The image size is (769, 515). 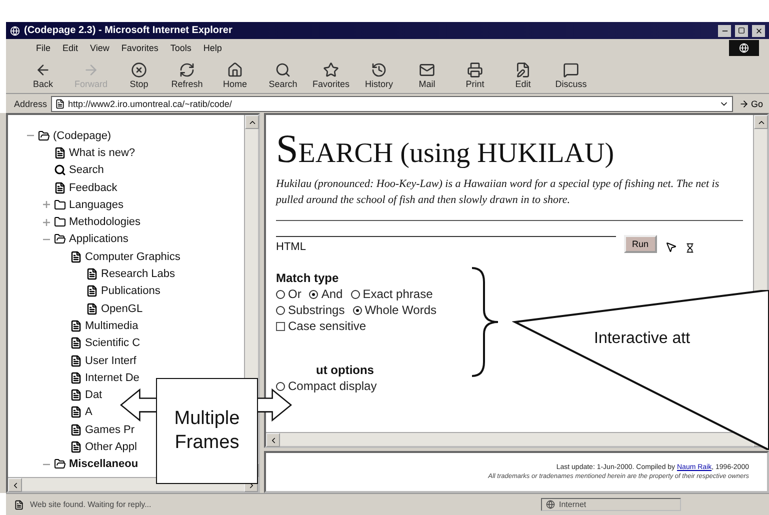 I want to click on toolbar-button: Search, so click(x=283, y=75).